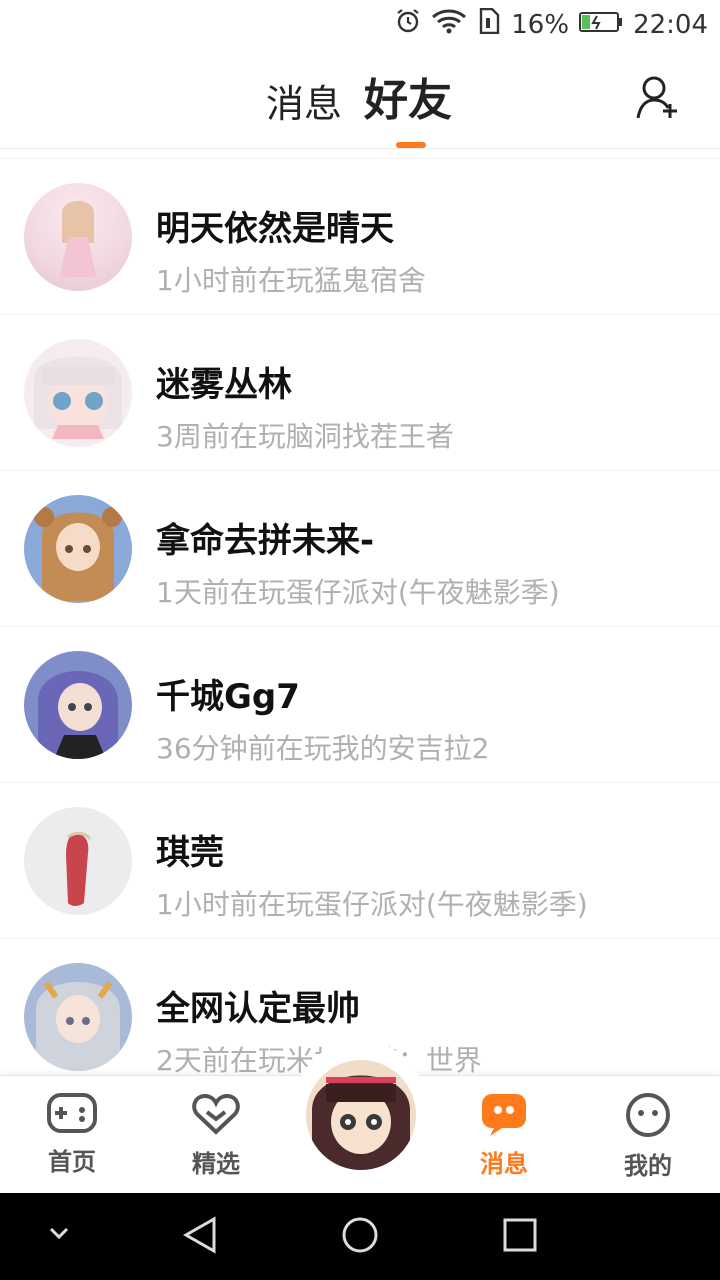 This screenshot has height=1280, width=720. What do you see at coordinates (540, 24) in the screenshot?
I see `battery-percent: 16%` at bounding box center [540, 24].